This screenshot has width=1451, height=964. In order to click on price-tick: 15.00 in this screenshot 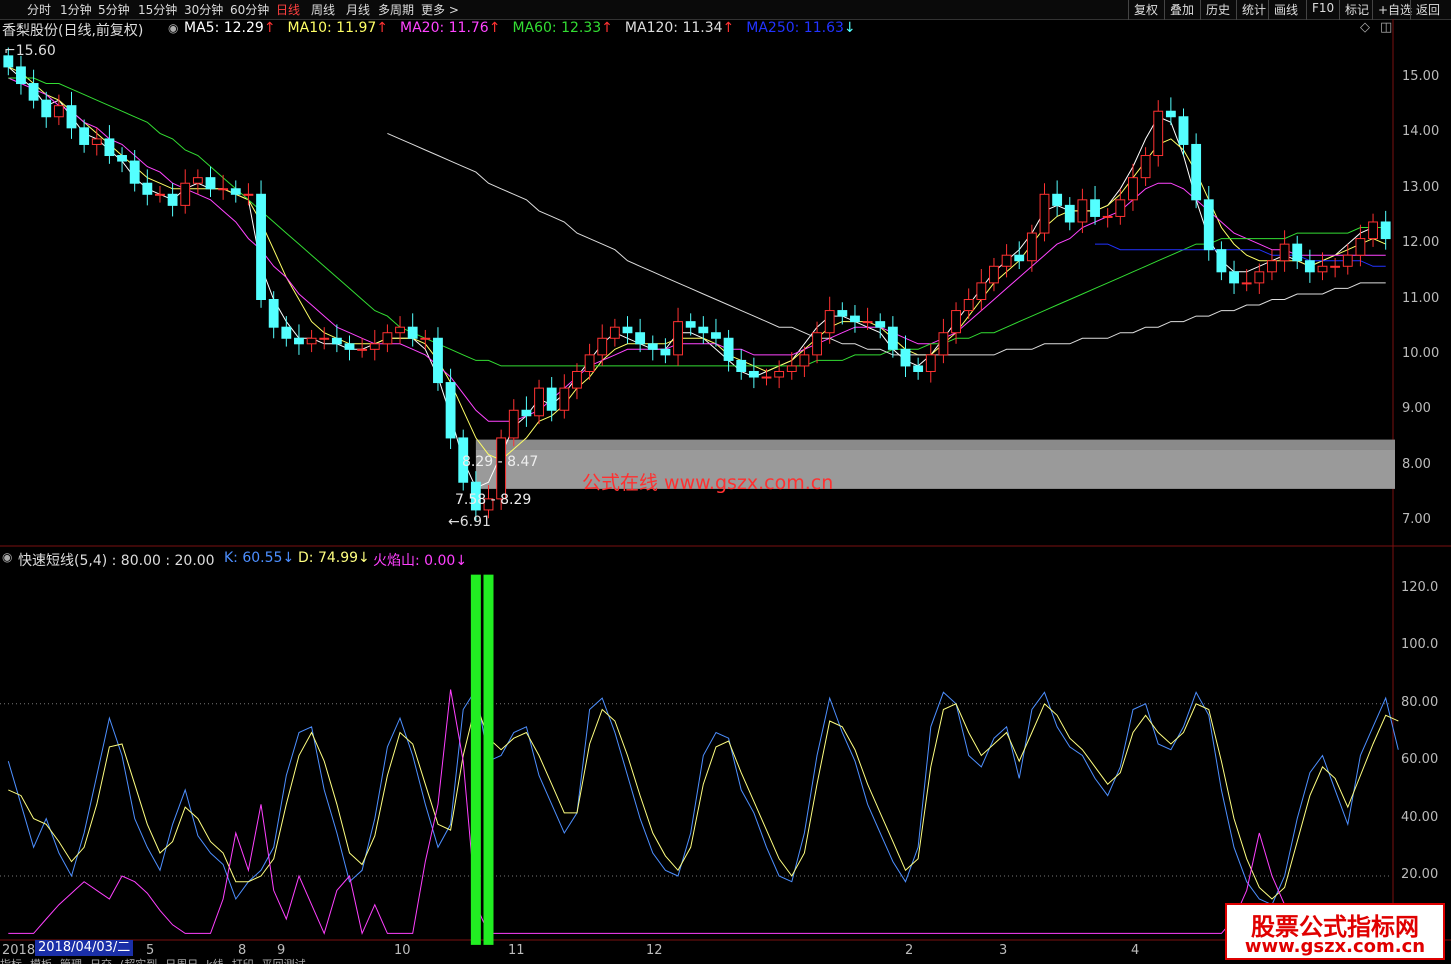, I will do `click(1421, 76)`.